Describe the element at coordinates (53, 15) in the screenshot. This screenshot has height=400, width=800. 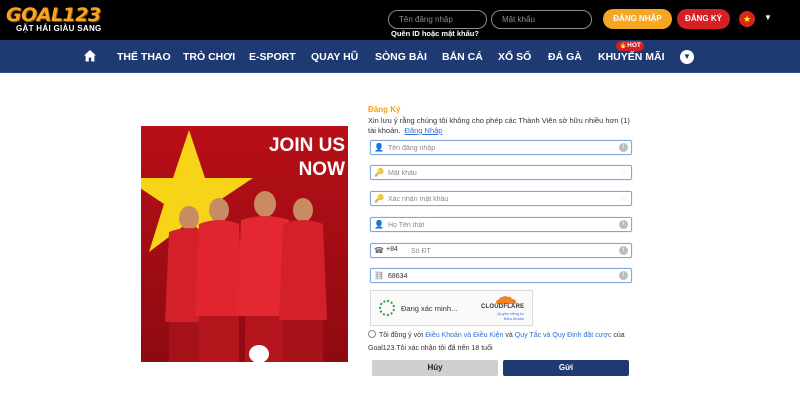
I see `logo-text: GOAL123` at that location.